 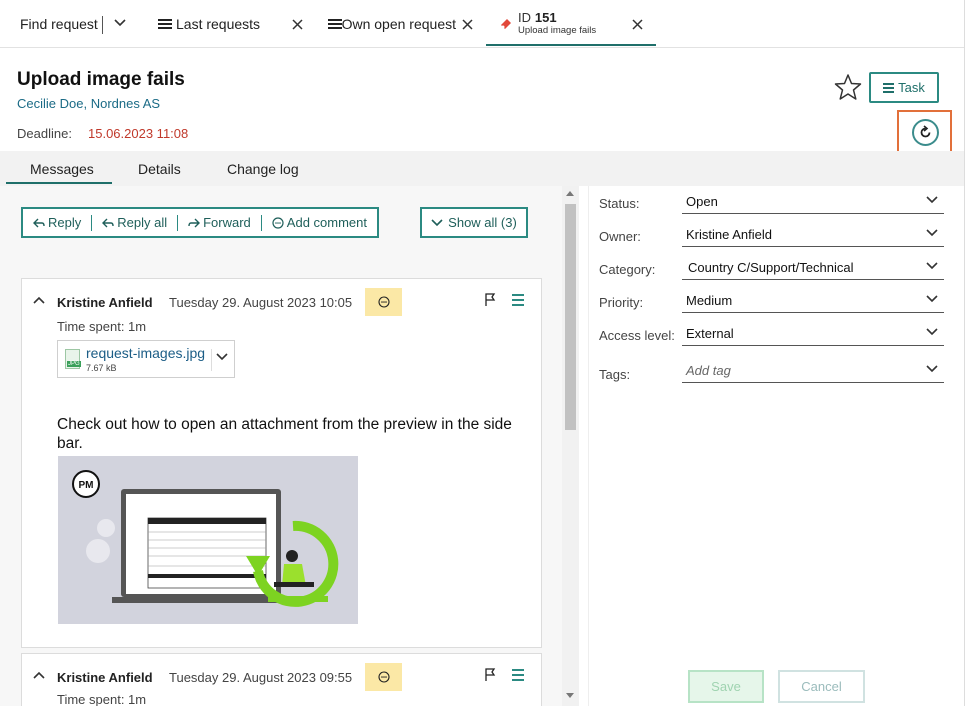 I want to click on reply-all-label: Reply all, so click(x=142, y=222).